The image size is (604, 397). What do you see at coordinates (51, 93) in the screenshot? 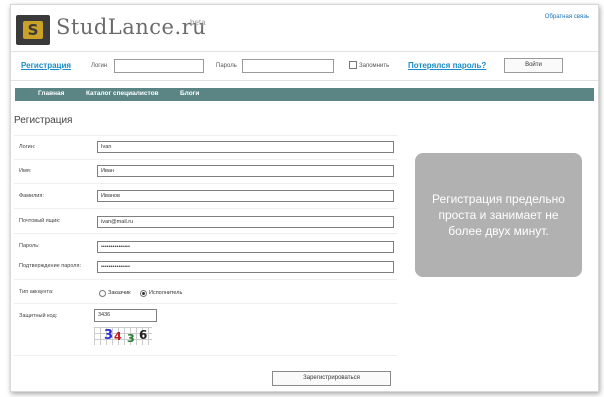
I see `nav-item-home: Главная` at bounding box center [51, 93].